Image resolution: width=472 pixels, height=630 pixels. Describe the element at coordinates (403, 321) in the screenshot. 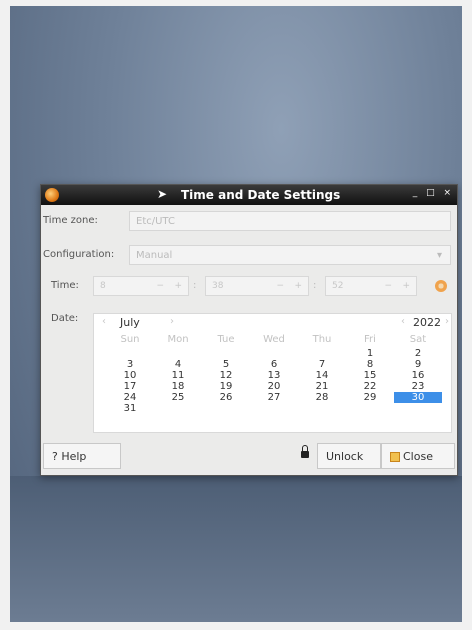

I see `prev-year-button: ‹` at that location.